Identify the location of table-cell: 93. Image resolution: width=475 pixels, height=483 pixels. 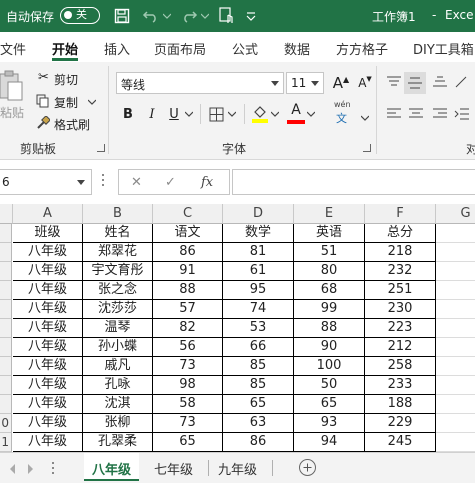
(329, 423).